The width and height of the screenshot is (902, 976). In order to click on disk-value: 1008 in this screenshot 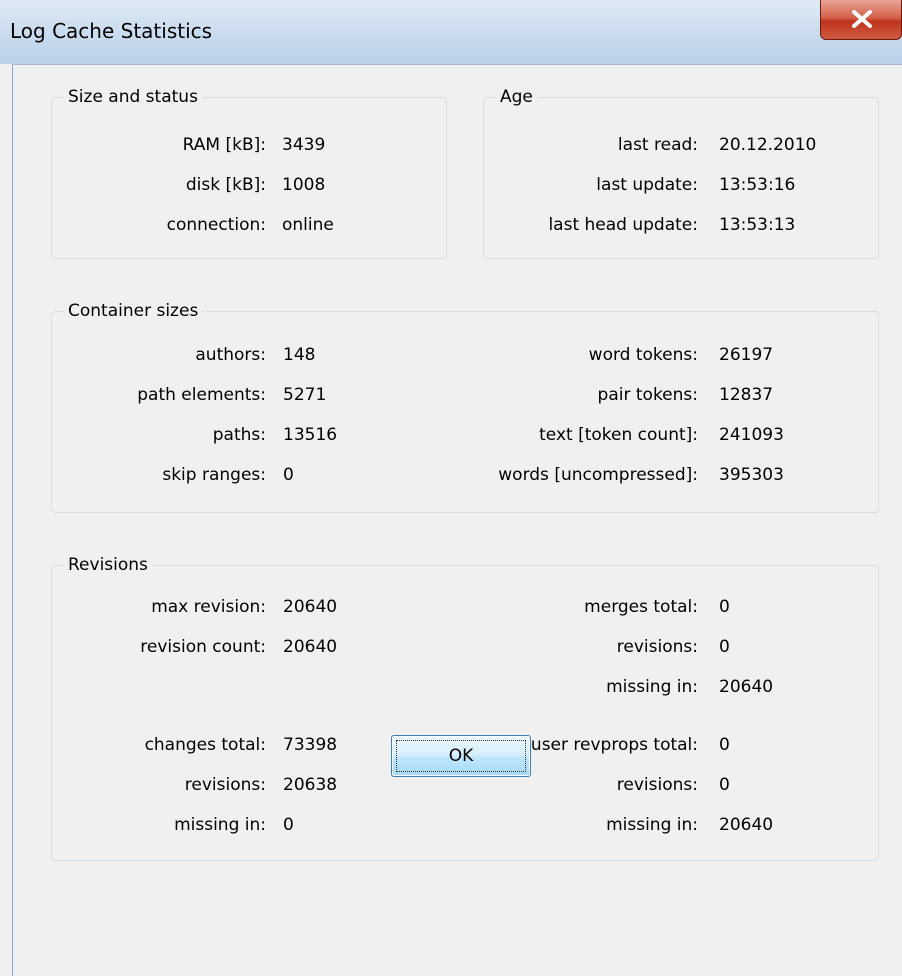, I will do `click(304, 185)`.